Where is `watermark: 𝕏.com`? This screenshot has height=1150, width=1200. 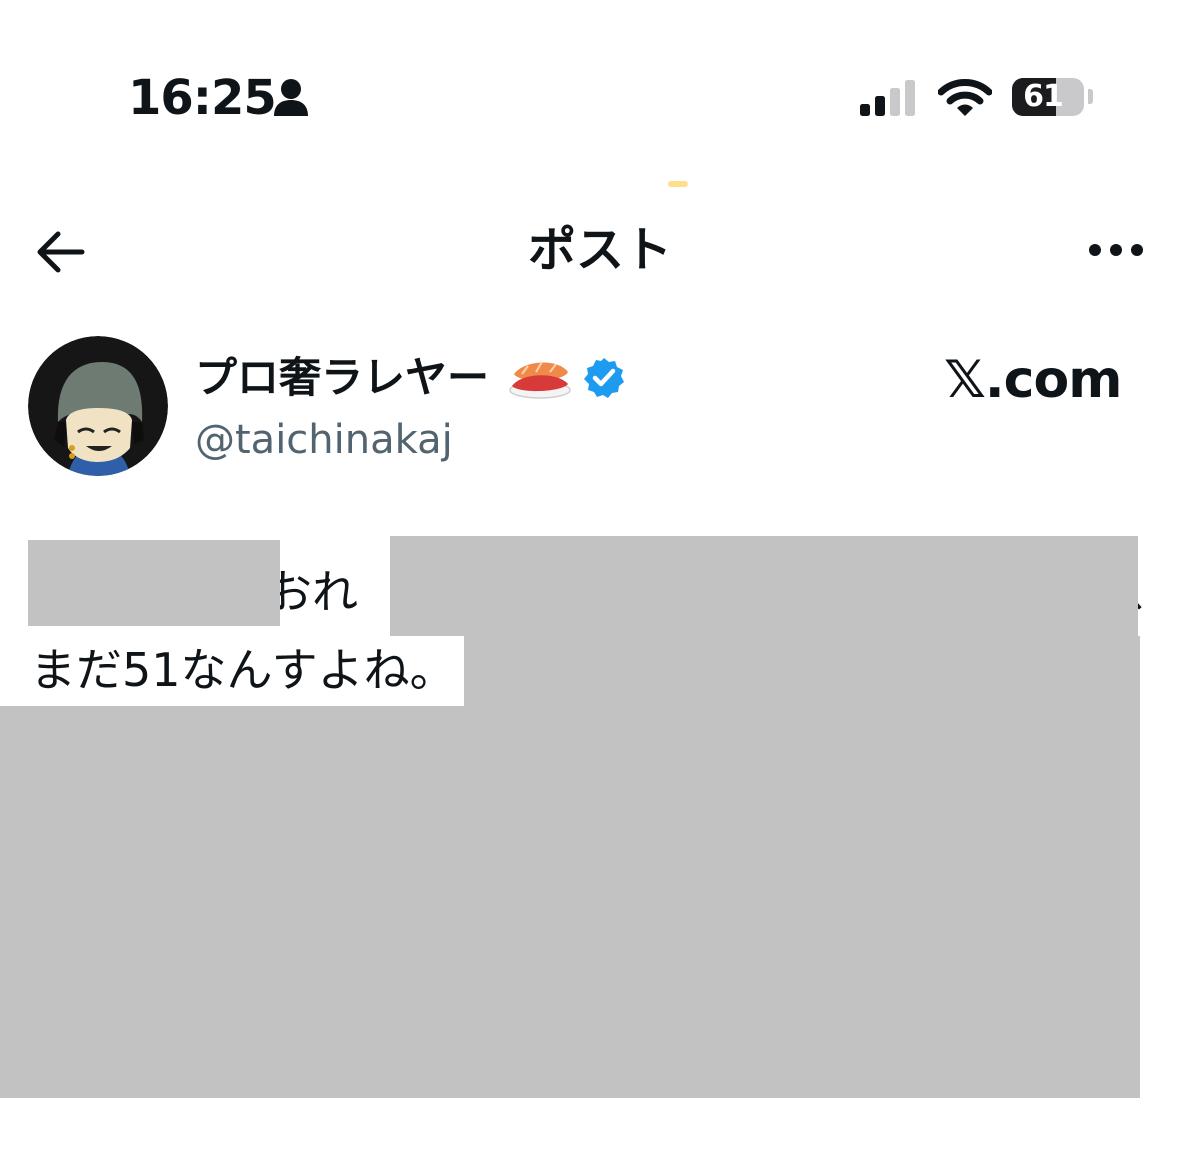 watermark: 𝕏.com is located at coordinates (1033, 380).